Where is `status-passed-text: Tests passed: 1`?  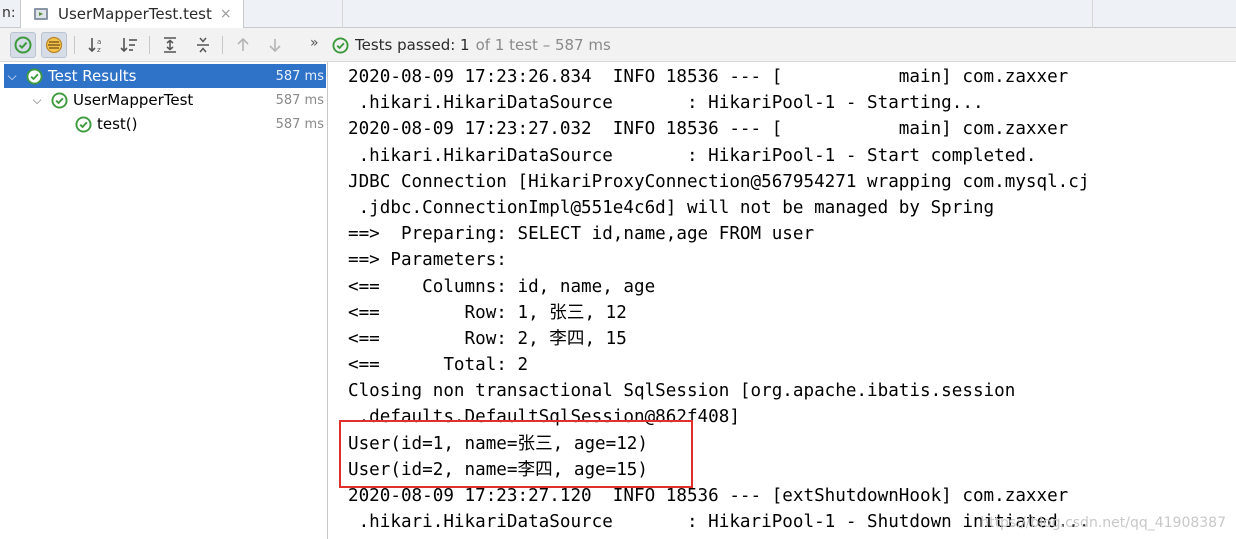
status-passed-text: Tests passed: 1 is located at coordinates (412, 45).